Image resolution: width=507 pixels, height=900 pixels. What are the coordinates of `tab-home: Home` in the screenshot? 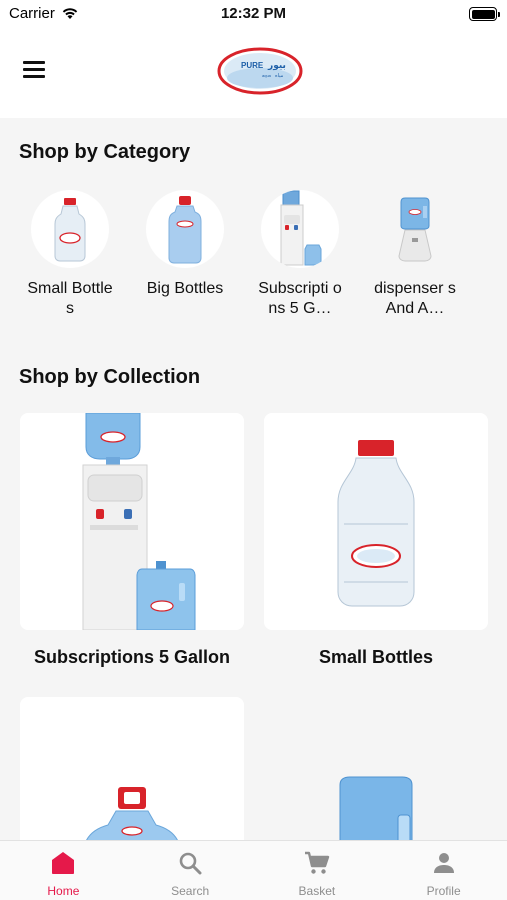 It's located at (63, 870).